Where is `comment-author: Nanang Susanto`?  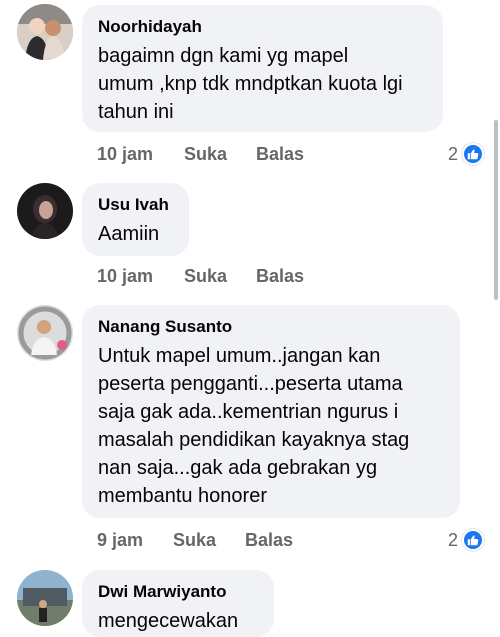 comment-author: Nanang Susanto is located at coordinates (271, 327).